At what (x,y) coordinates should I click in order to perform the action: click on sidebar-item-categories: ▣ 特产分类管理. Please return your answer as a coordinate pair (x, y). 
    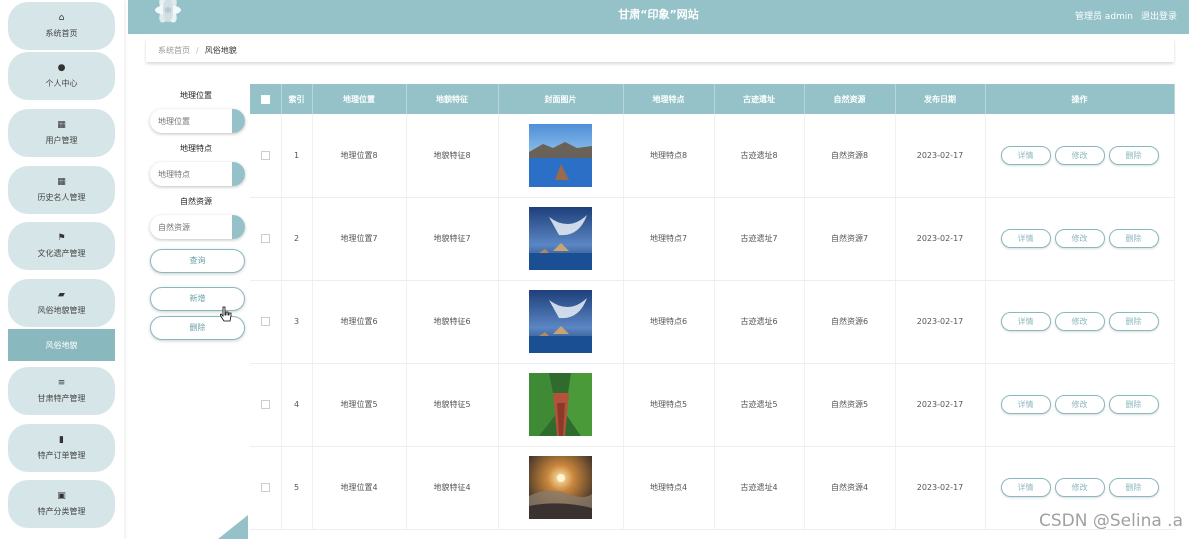
    Looking at the image, I should click on (61, 504).